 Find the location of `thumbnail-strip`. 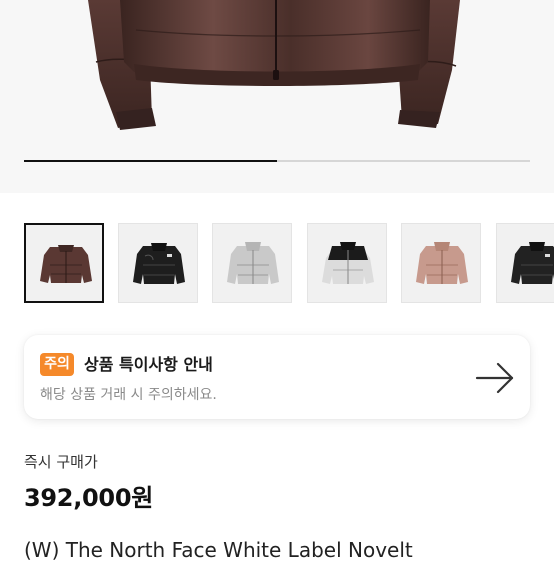

thumbnail-strip is located at coordinates (289, 264).